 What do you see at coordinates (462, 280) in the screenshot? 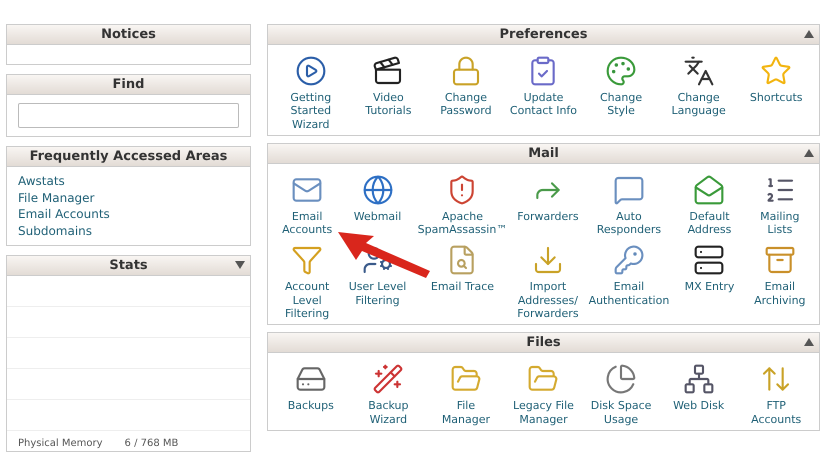
I see `feature-link: Email Trace` at bounding box center [462, 280].